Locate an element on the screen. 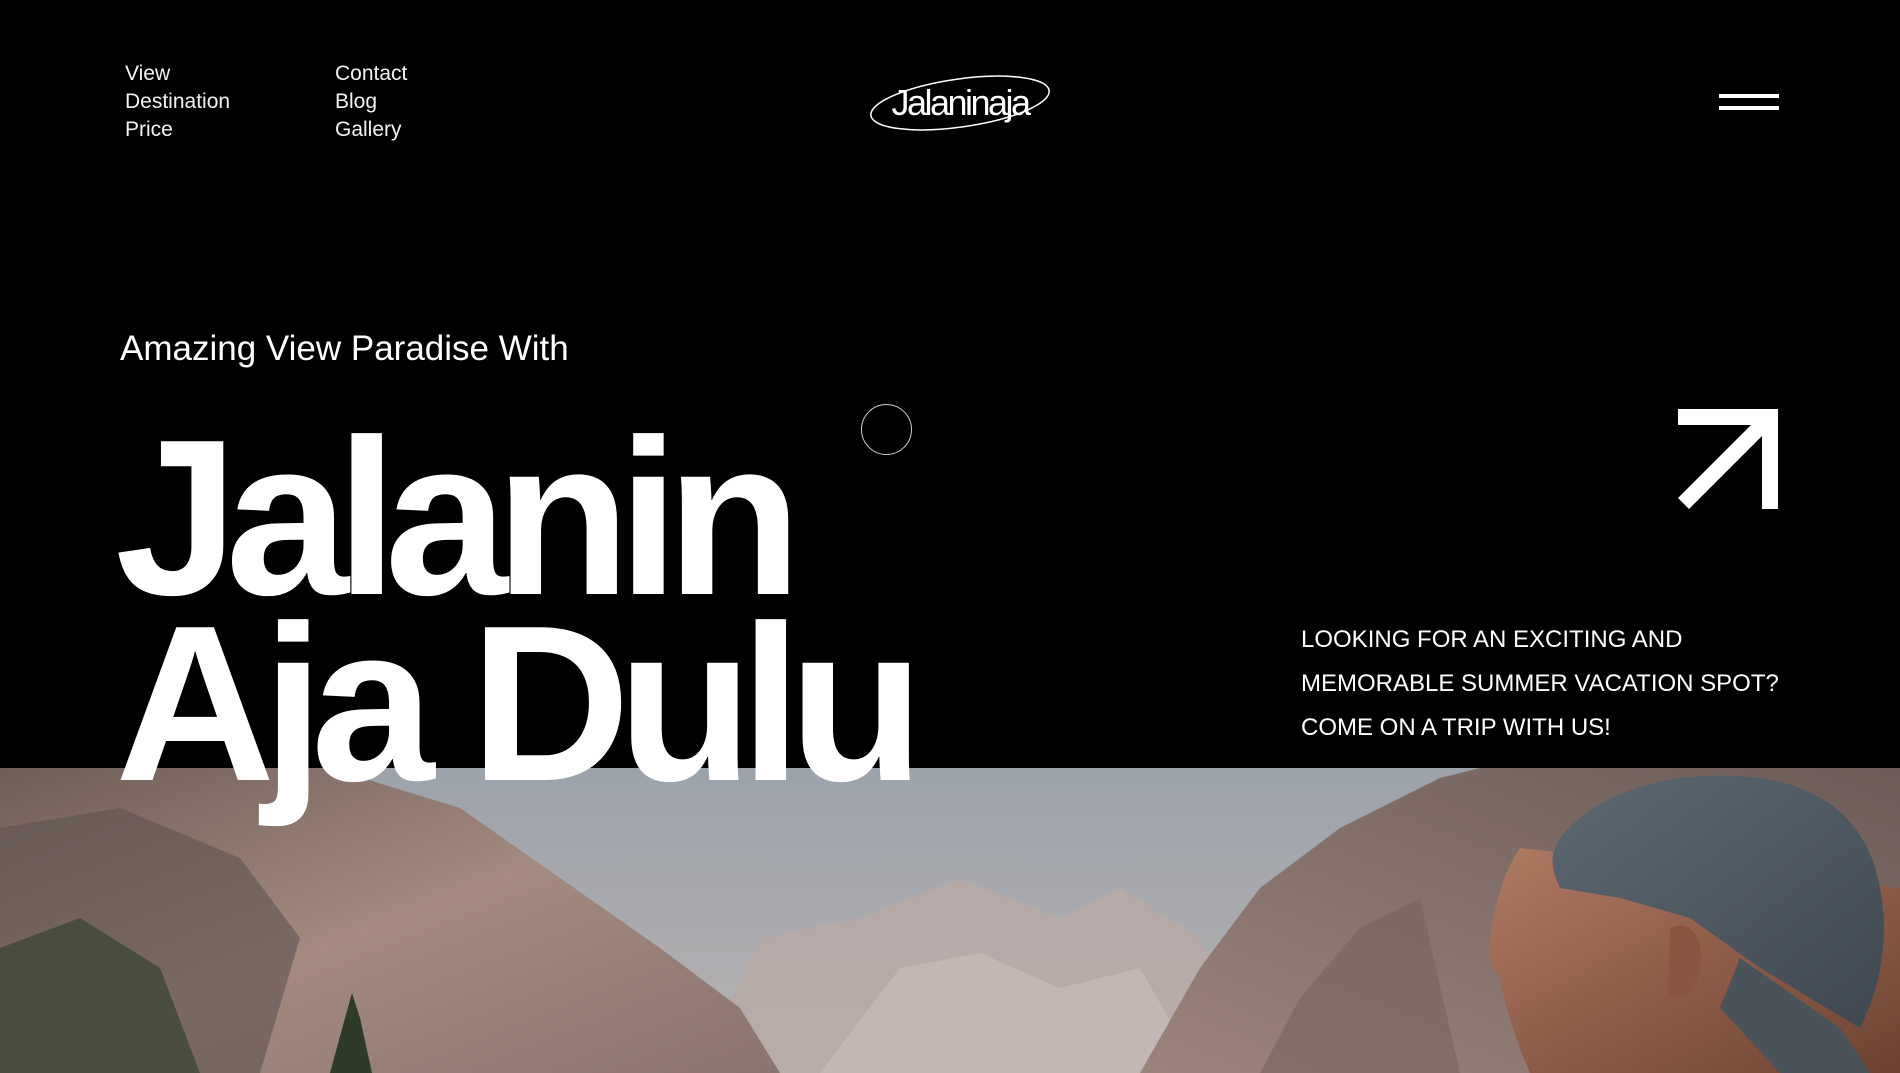 The height and width of the screenshot is (1073, 1900). nav-link-view: View is located at coordinates (177, 74).